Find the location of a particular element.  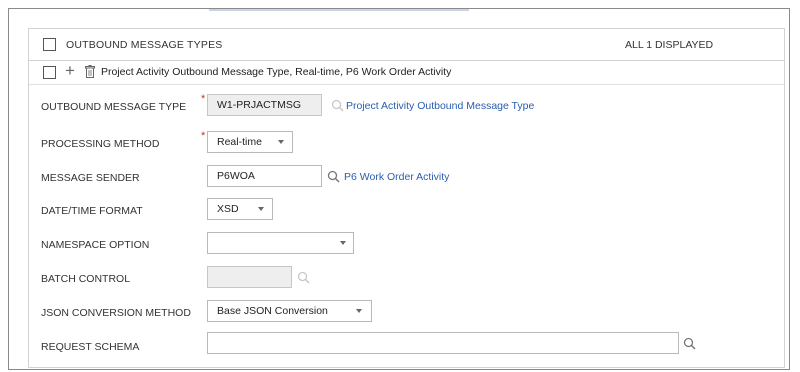

datetime-format-select: XSD is located at coordinates (240, 209).